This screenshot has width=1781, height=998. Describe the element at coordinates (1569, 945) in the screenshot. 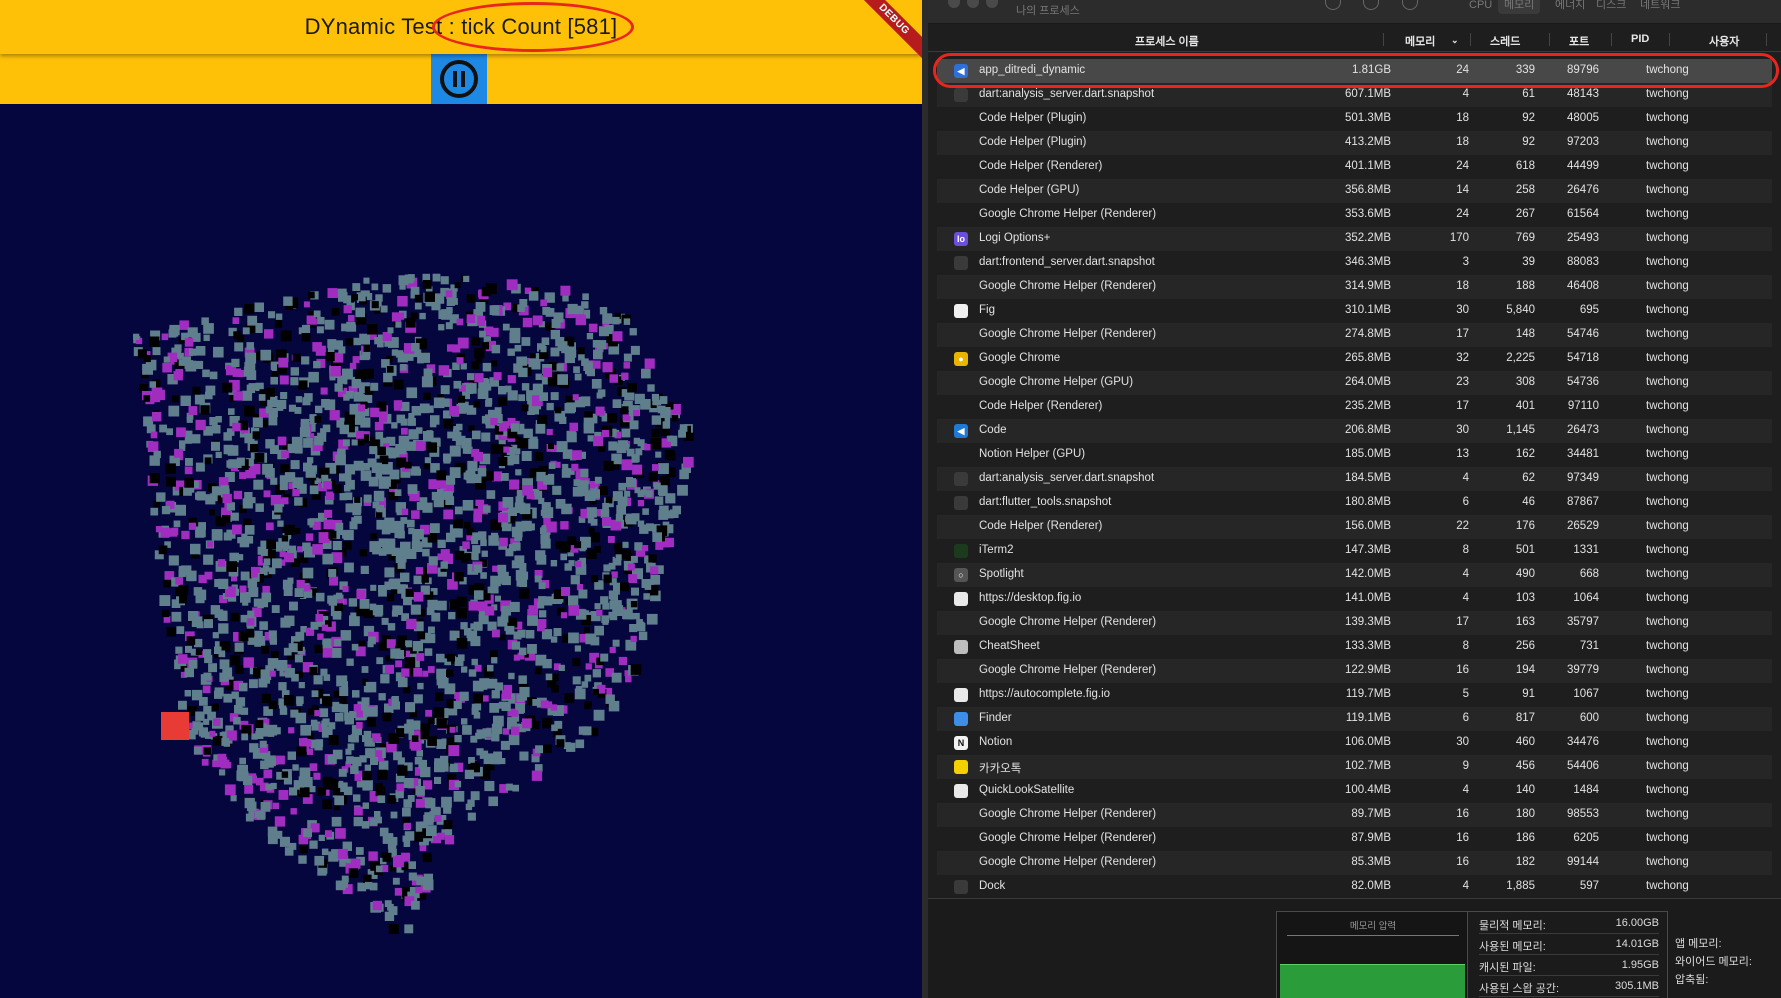

I see `memory-stat-row: 사용된 메모리: 14.01GB` at that location.